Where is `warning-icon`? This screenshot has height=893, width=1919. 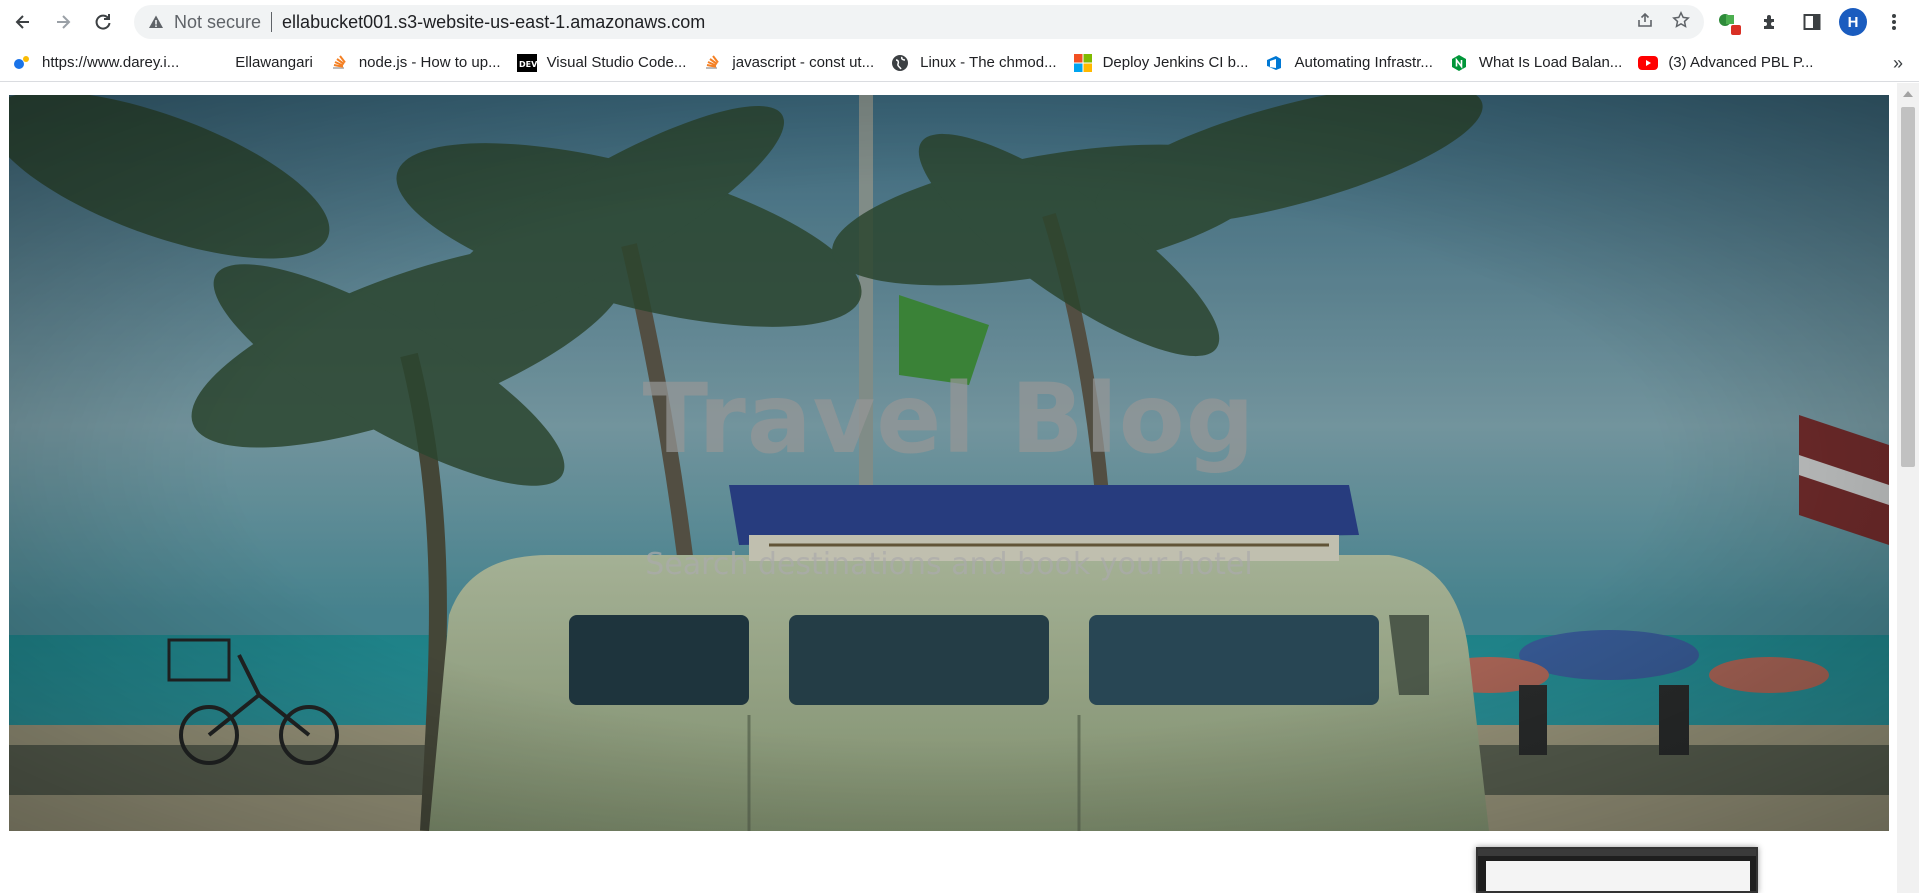 warning-icon is located at coordinates (156, 22).